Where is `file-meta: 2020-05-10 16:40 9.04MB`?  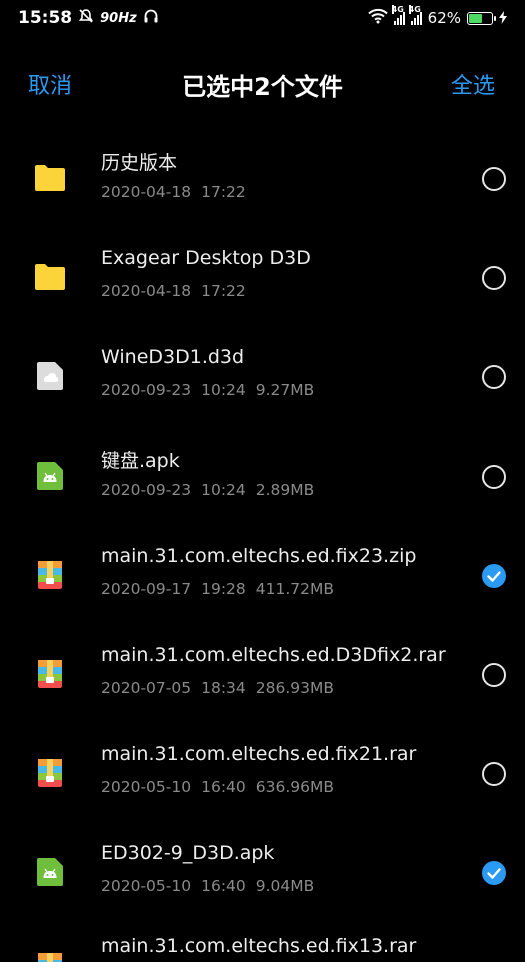
file-meta: 2020-05-10 16:40 9.04MB is located at coordinates (212, 886).